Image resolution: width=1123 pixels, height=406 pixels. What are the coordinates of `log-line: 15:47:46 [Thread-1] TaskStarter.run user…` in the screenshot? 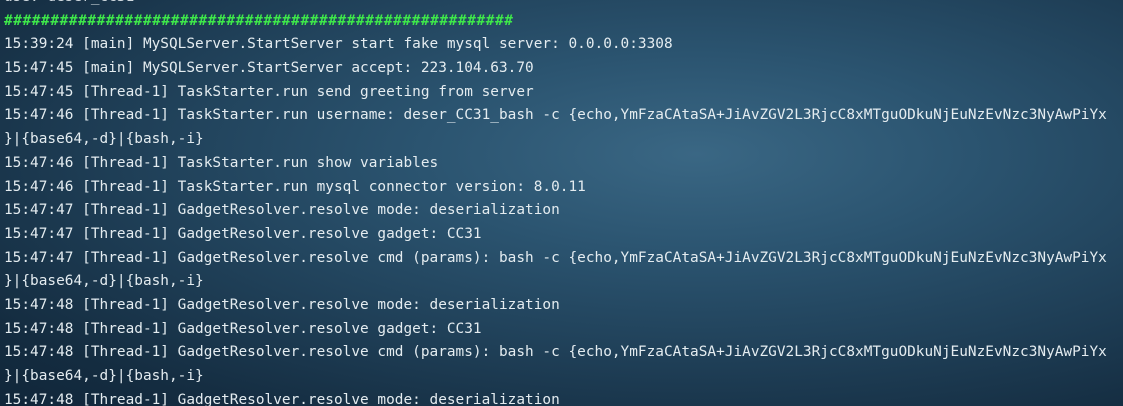 It's located at (555, 115).